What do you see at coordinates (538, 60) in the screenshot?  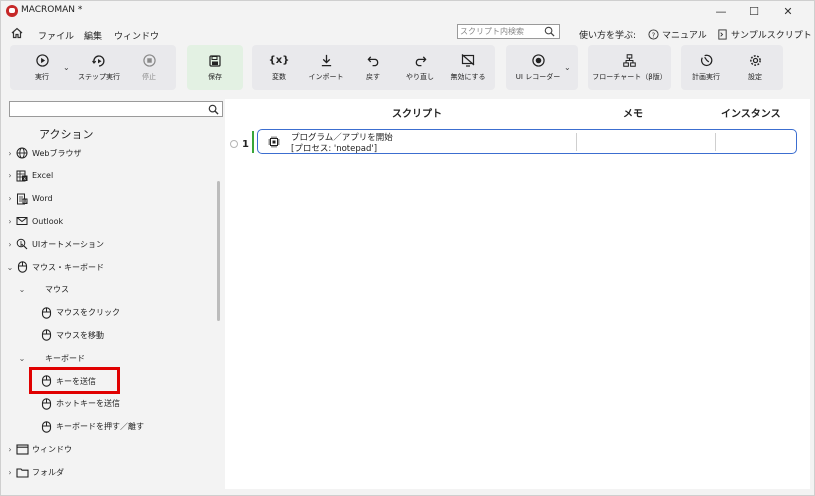 I see `record-icon` at bounding box center [538, 60].